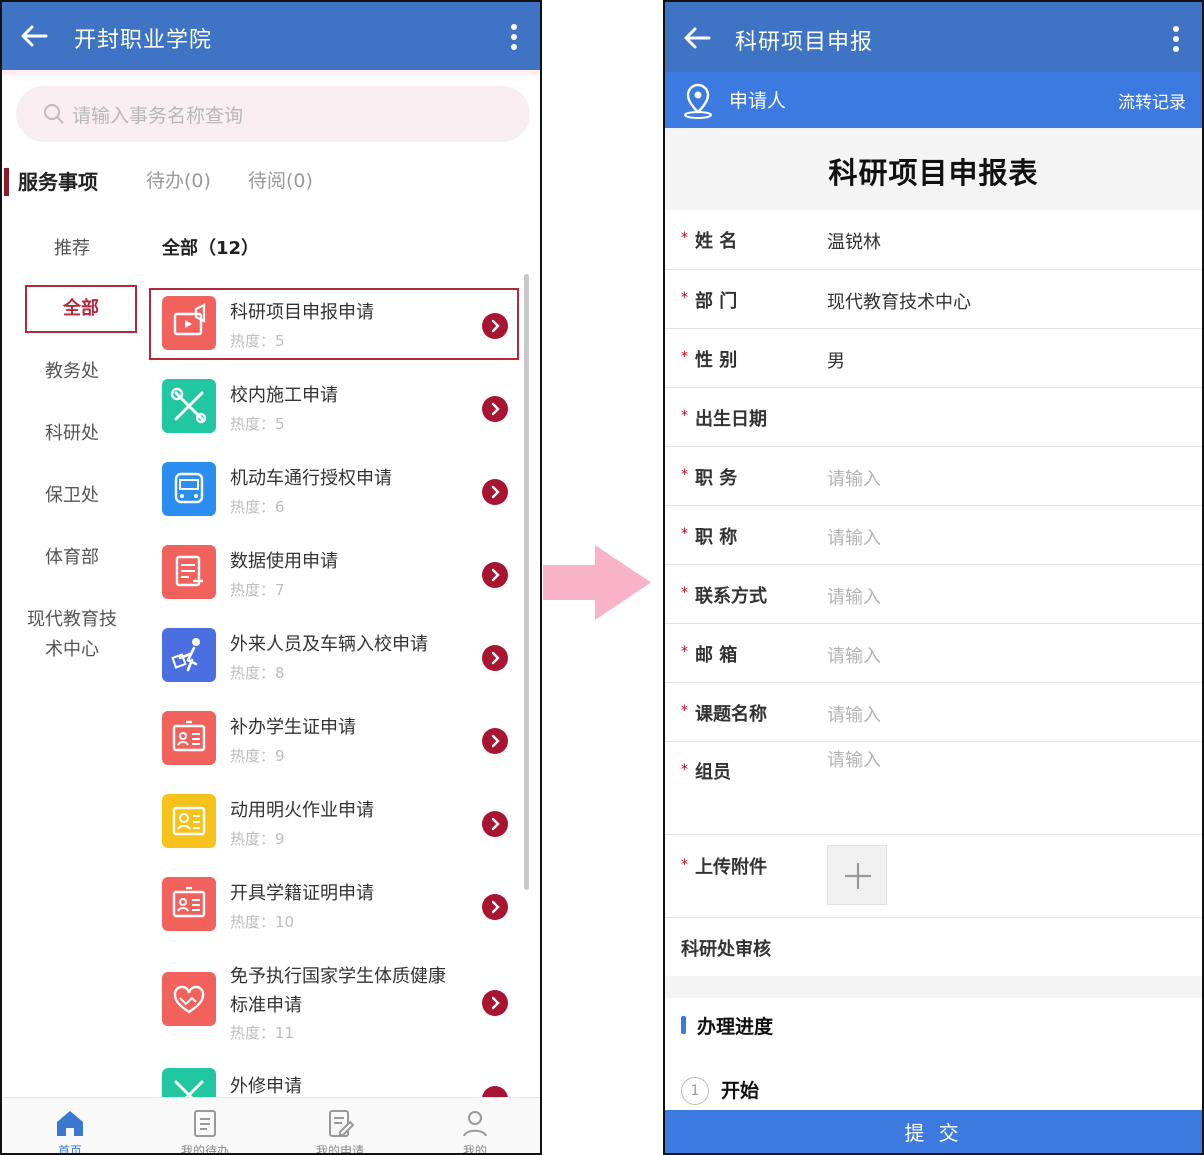 The height and width of the screenshot is (1155, 1204). Describe the element at coordinates (713, 772) in the screenshot. I see `field-label: 组员` at that location.